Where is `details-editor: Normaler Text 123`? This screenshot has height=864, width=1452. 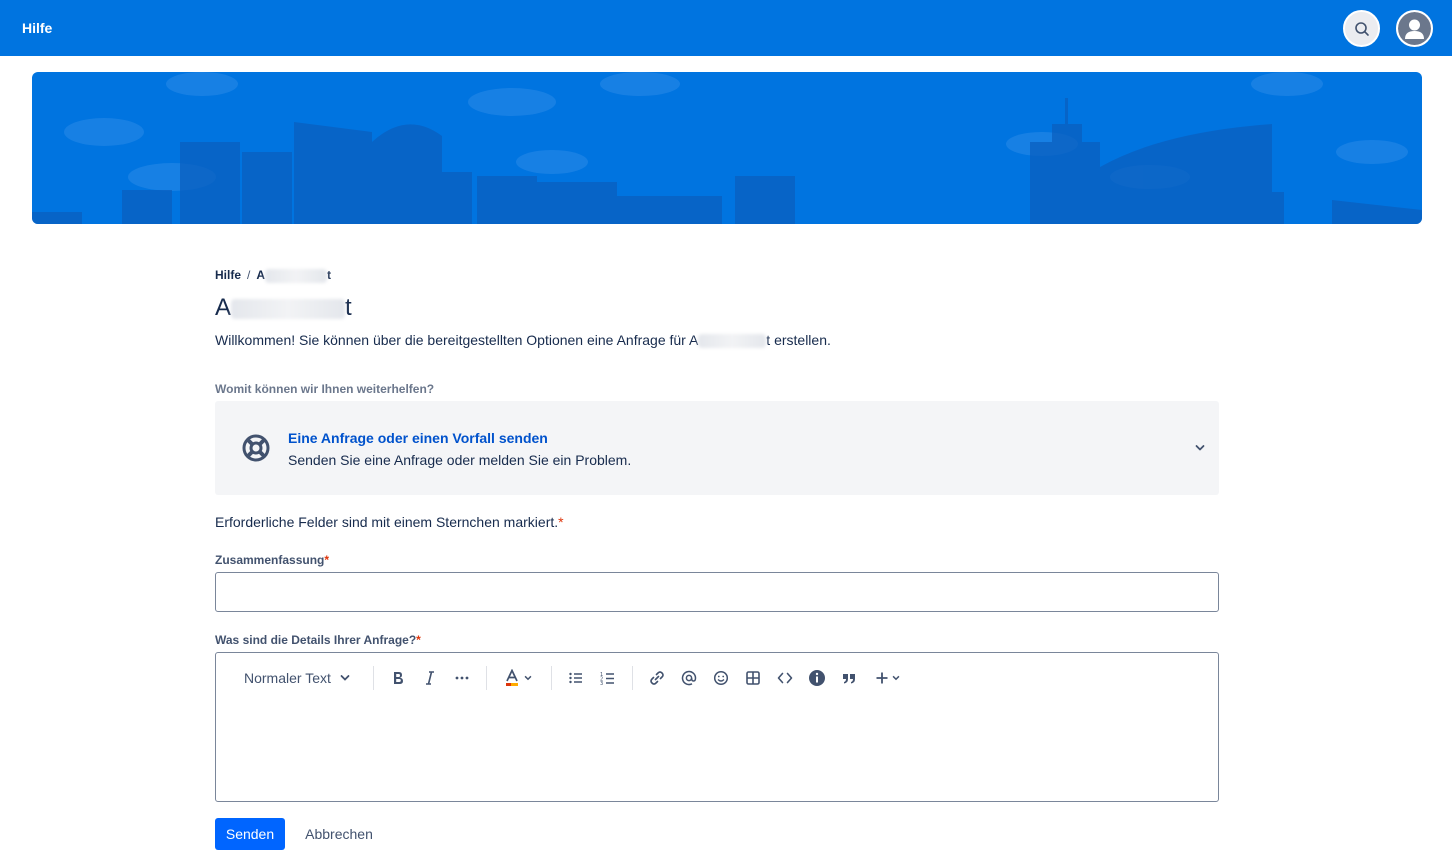 details-editor: Normaler Text 123 is located at coordinates (717, 727).